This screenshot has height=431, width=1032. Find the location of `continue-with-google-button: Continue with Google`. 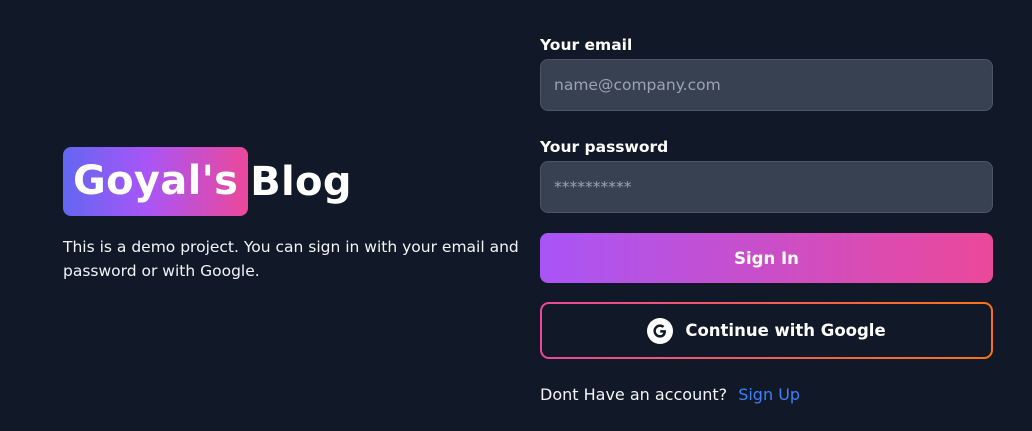

continue-with-google-button: Continue with Google is located at coordinates (766, 330).